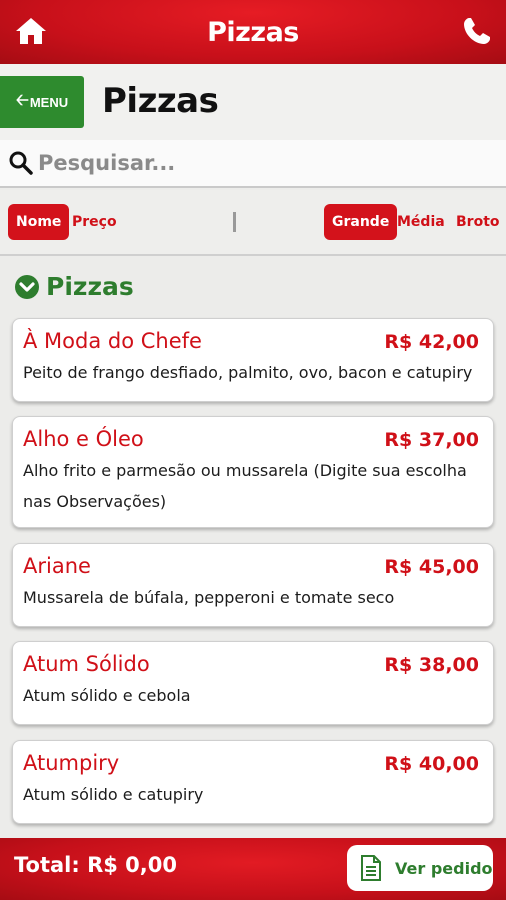 The image size is (506, 900). I want to click on document-icon, so click(371, 868).